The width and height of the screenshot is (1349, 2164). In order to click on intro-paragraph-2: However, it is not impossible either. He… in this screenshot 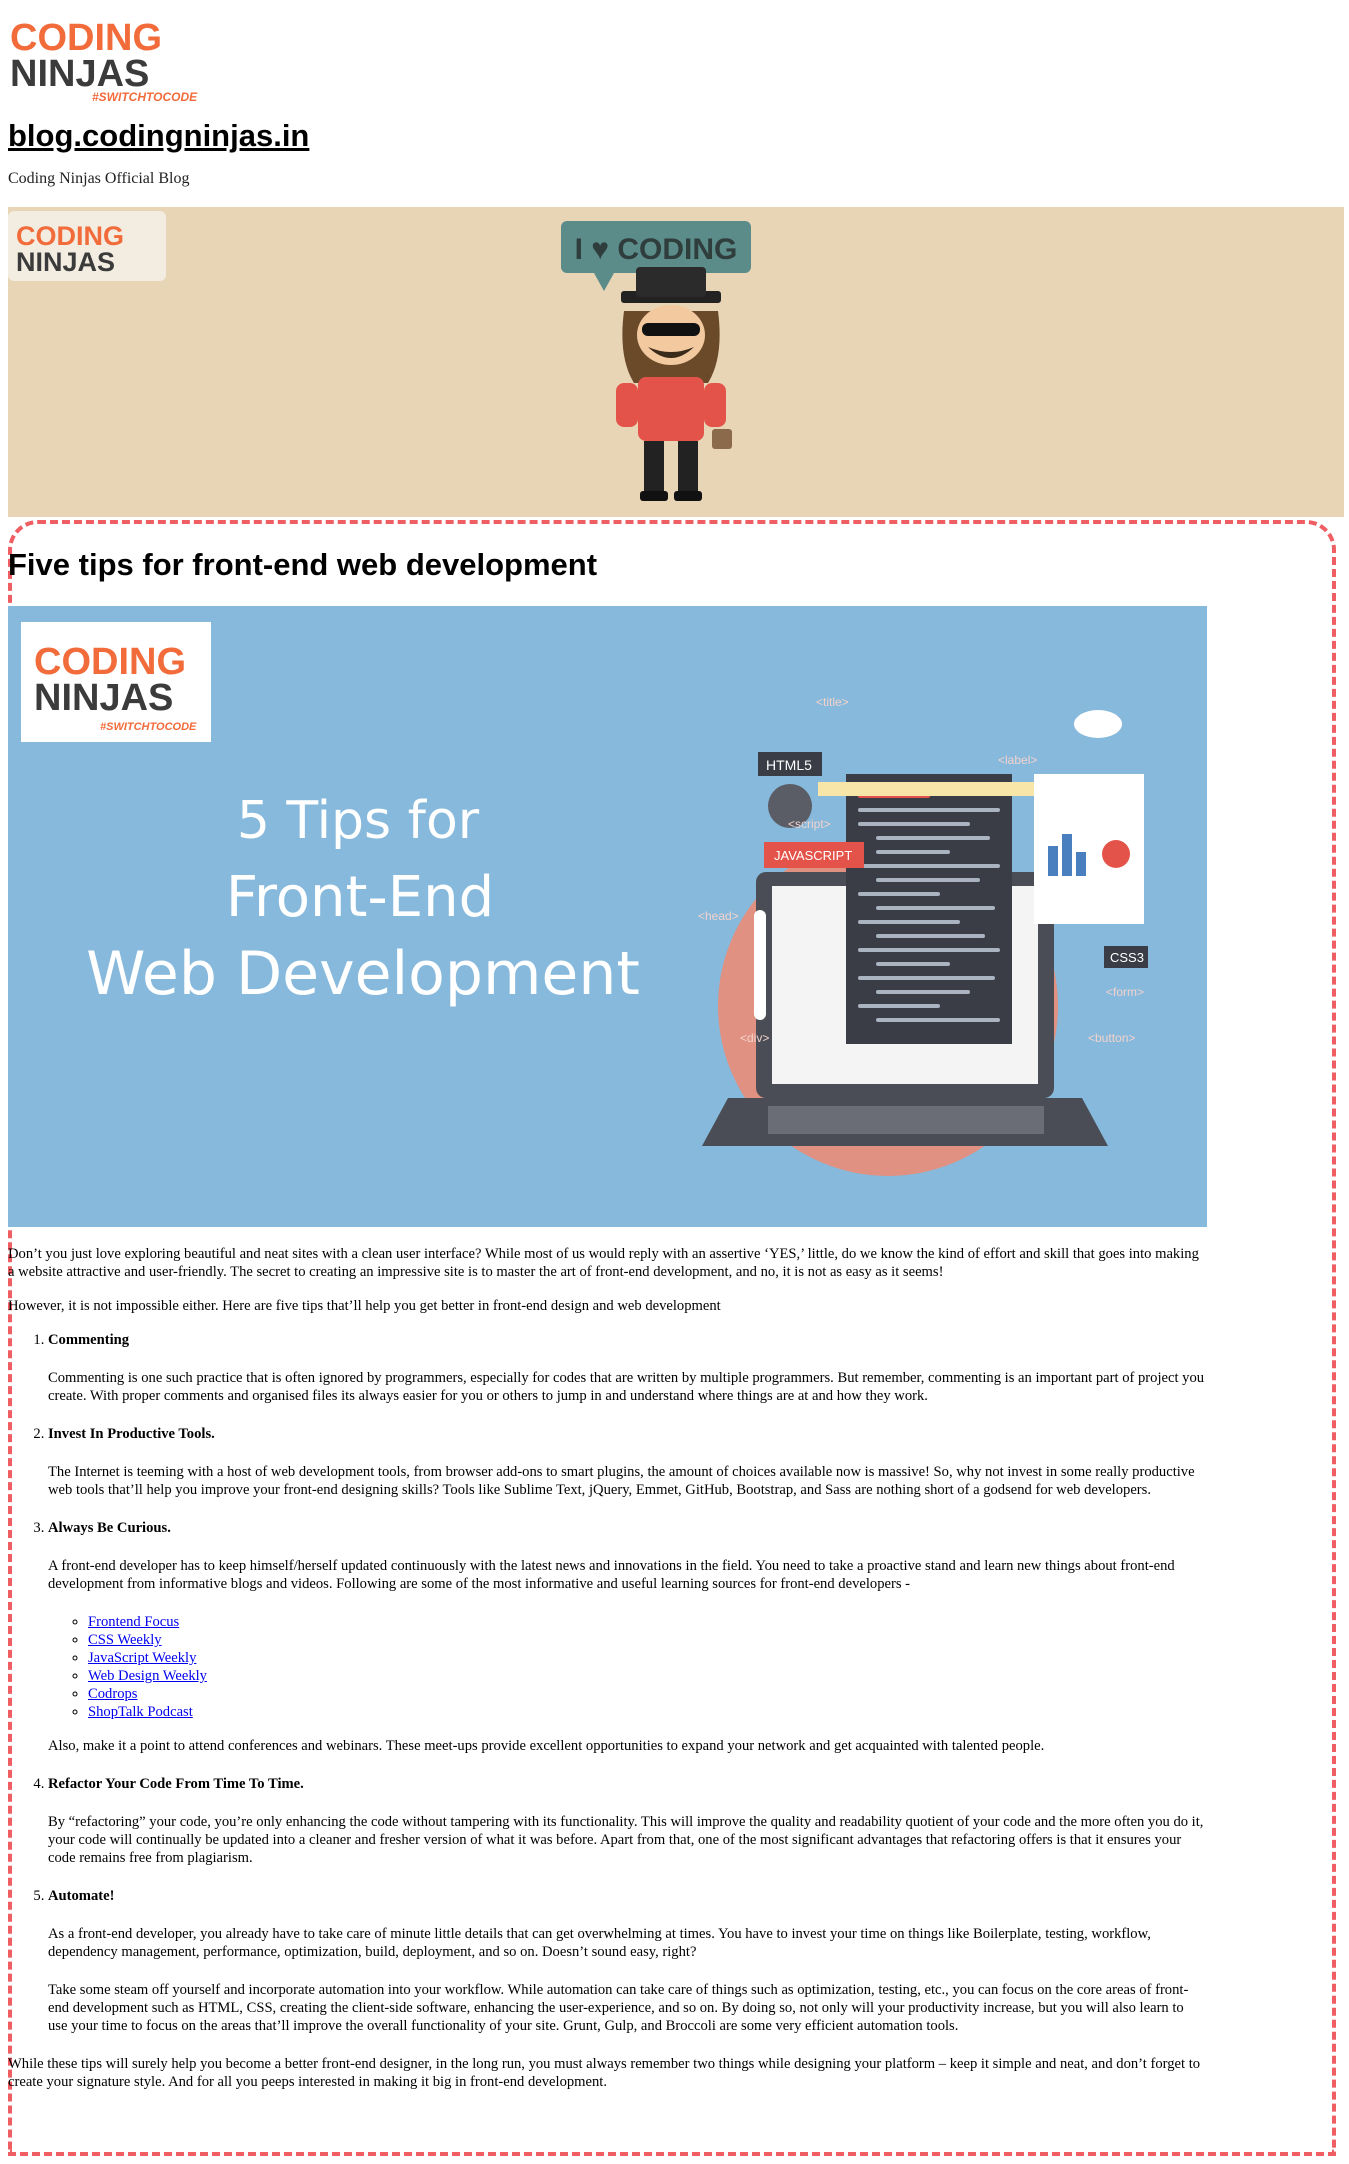, I will do `click(364, 1306)`.